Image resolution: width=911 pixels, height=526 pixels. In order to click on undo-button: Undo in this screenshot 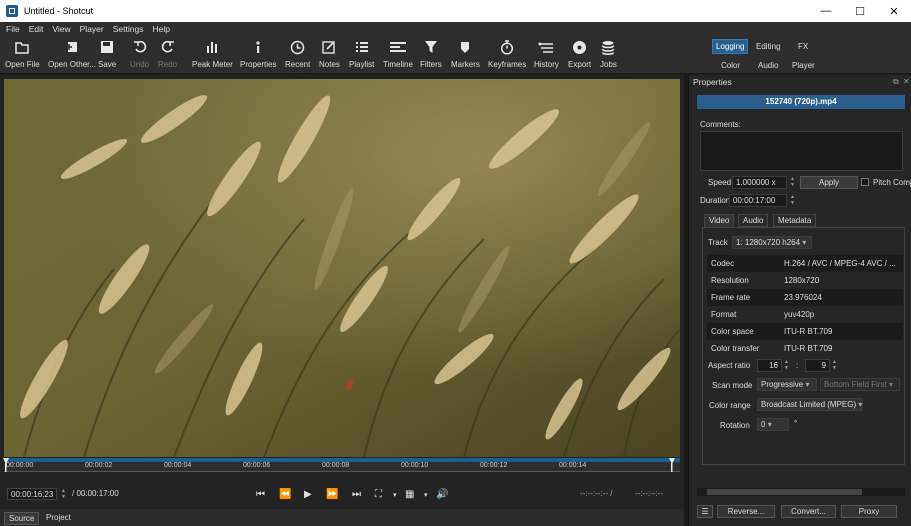, I will do `click(139, 53)`.